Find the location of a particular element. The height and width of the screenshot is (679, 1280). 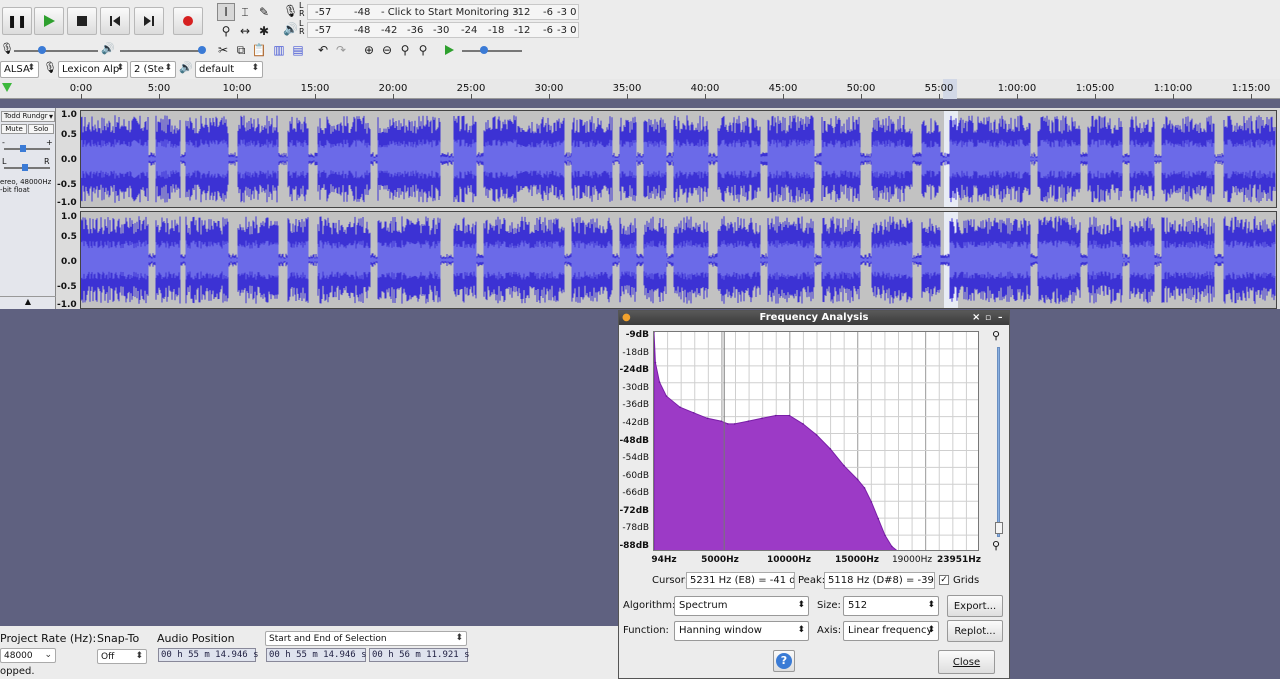

pause-button: ❚❚ is located at coordinates (17, 21).